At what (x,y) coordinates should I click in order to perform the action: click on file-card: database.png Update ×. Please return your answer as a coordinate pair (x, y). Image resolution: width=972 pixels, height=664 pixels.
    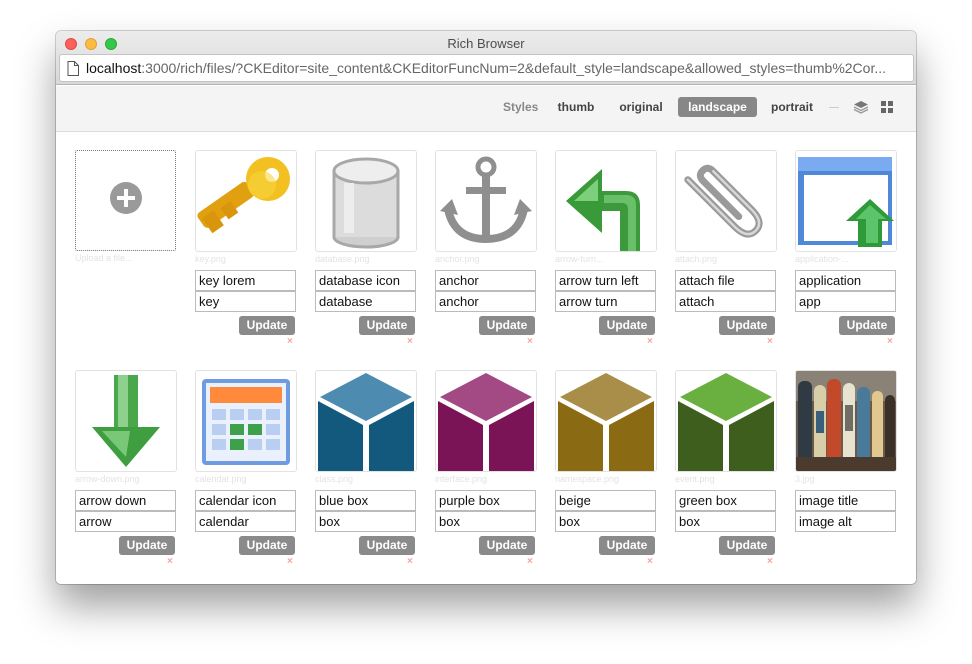
    Looking at the image, I should click on (366, 248).